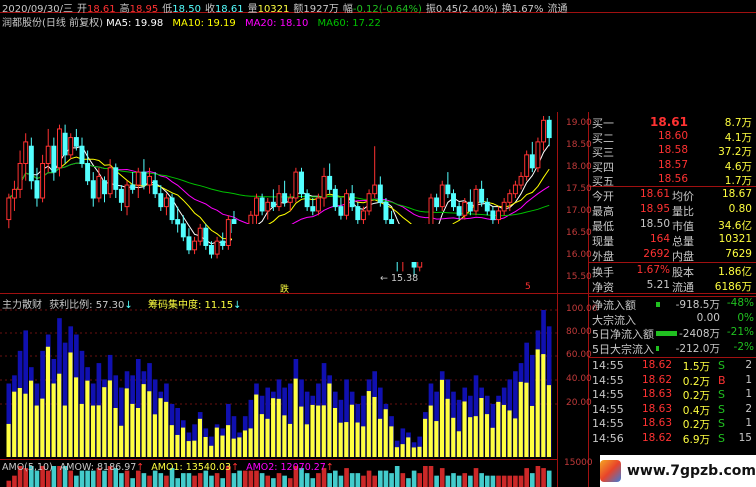 The height and width of the screenshot is (487, 756). What do you see at coordinates (683, 241) in the screenshot?
I see `stat-label: 总量` at bounding box center [683, 241].